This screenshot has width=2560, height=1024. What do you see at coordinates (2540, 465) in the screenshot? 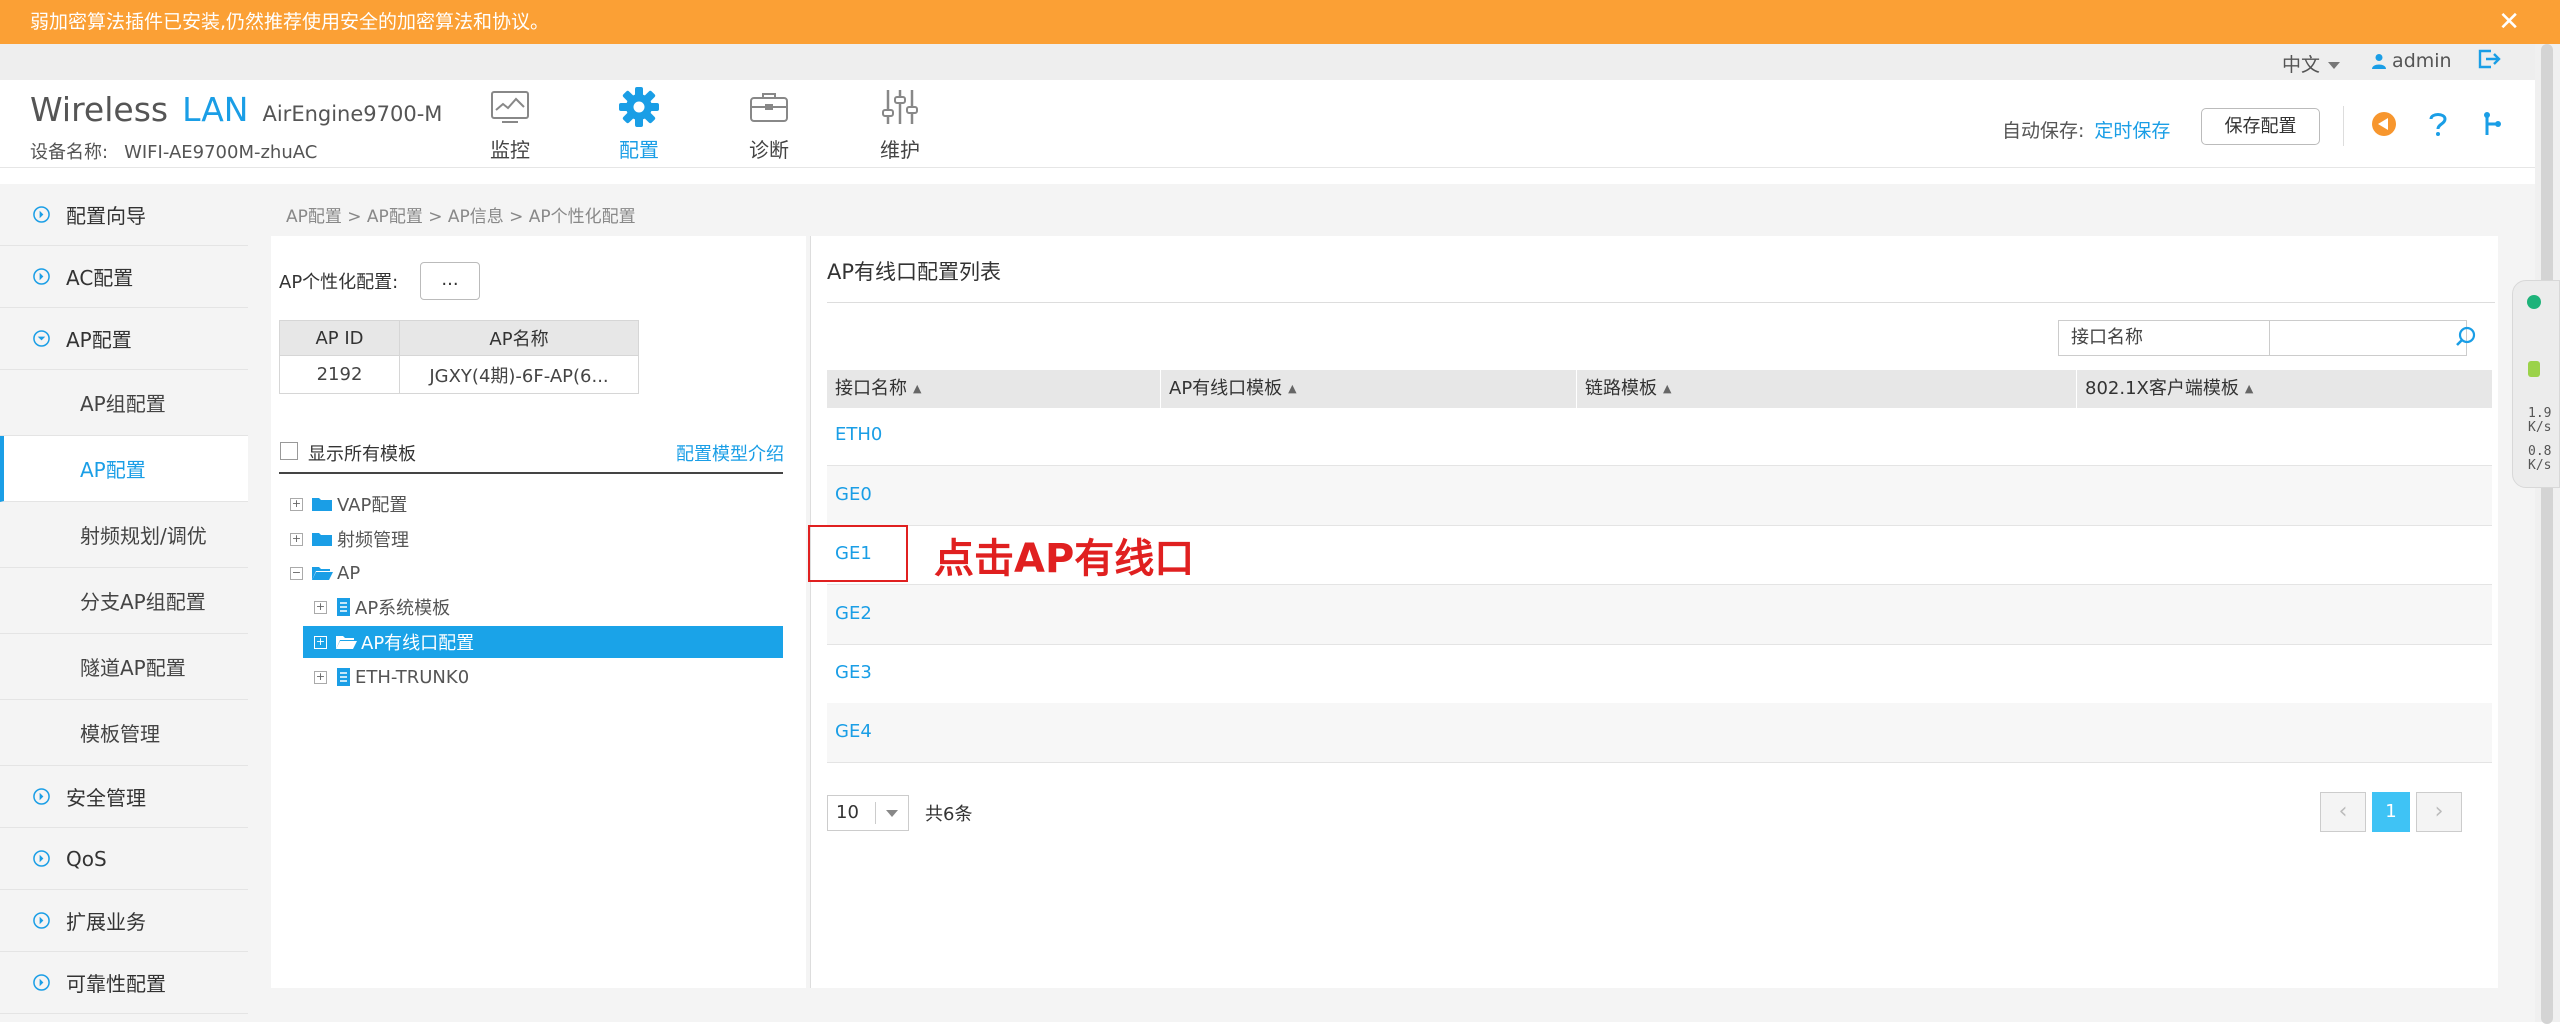
I see `speed-unit: K/s` at bounding box center [2540, 465].